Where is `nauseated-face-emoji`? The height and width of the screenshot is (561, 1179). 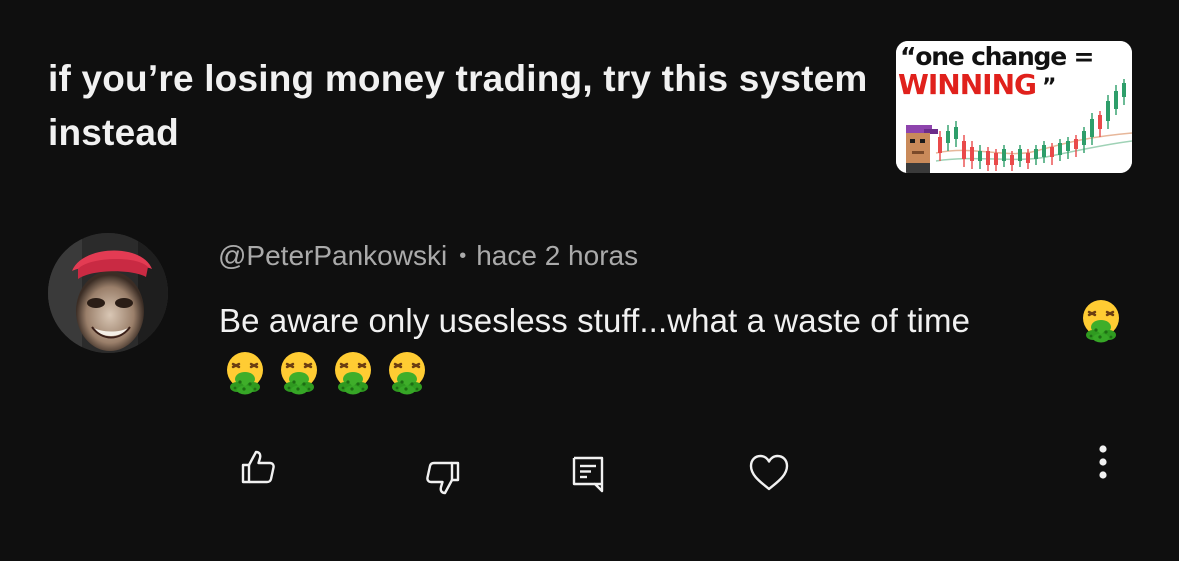
nauseated-face-emoji is located at coordinates (1101, 322).